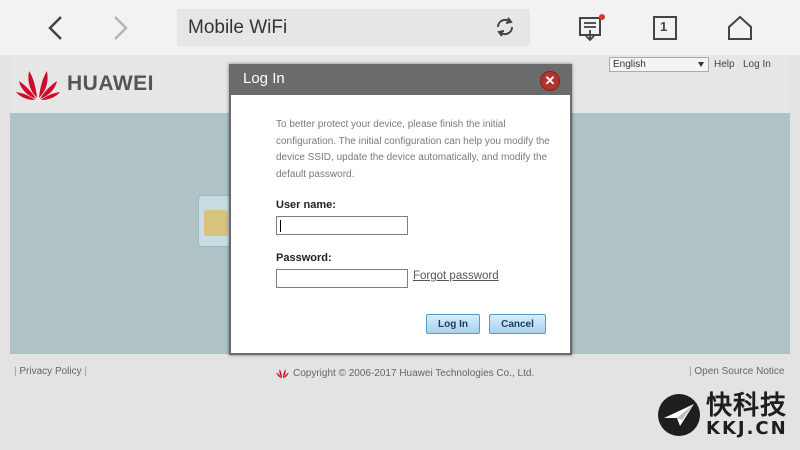  I want to click on tabs-button: 1, so click(665, 28).